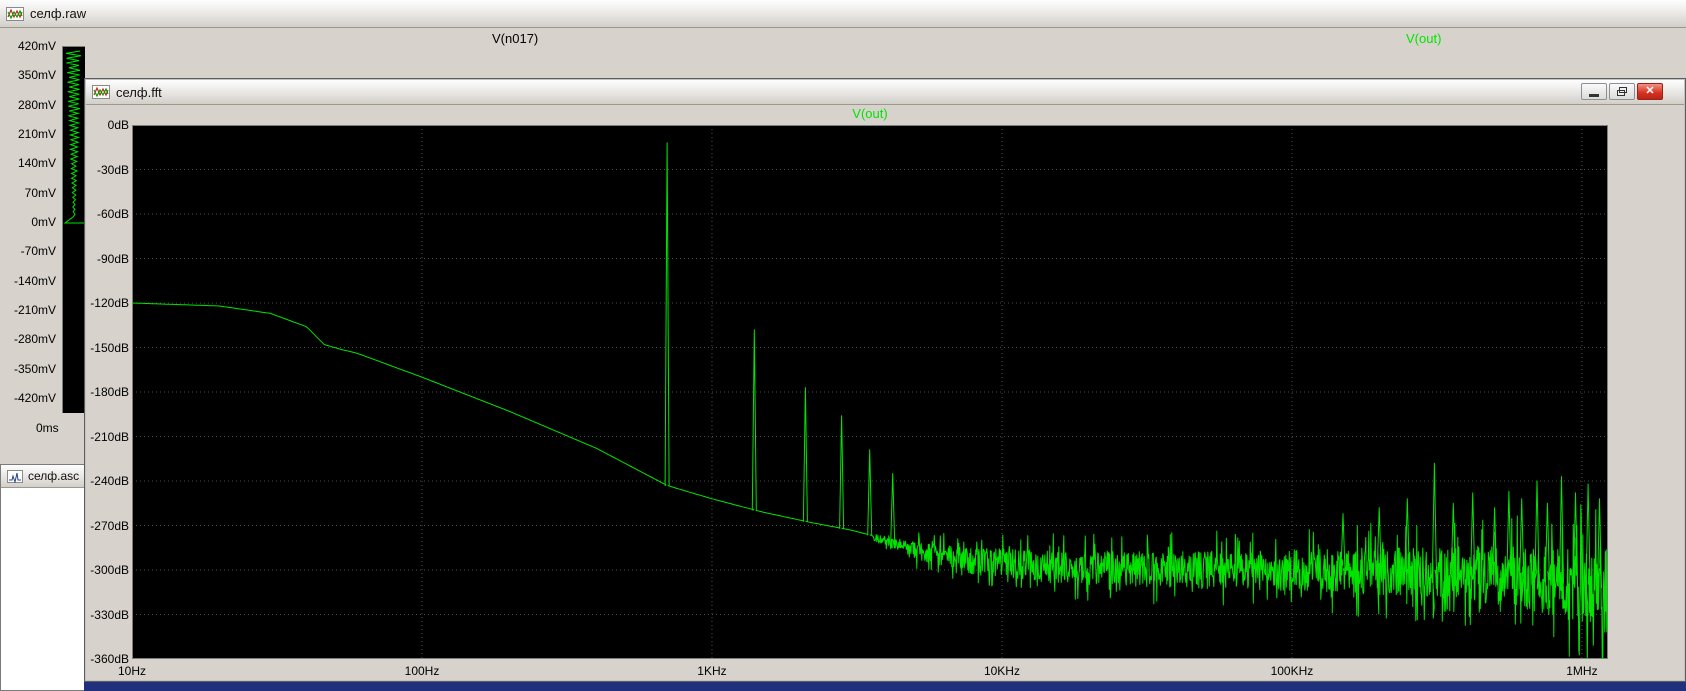 This screenshot has width=1686, height=691. Describe the element at coordinates (36, 163) in the screenshot. I see `raw-y-tick: 140mV` at that location.